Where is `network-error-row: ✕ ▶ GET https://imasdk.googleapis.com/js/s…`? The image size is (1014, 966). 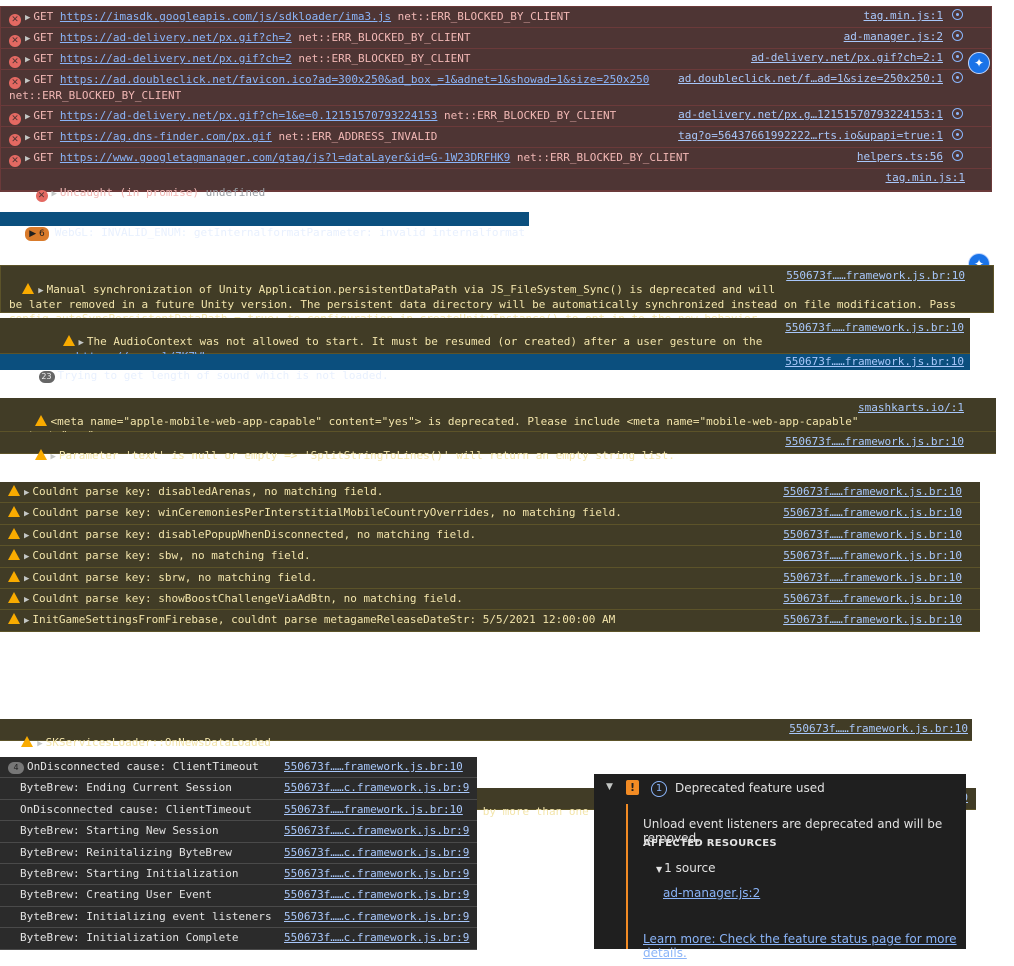 network-error-row: ✕ ▶ GET https://imasdk.googleapis.com/js/s… is located at coordinates (496, 17).